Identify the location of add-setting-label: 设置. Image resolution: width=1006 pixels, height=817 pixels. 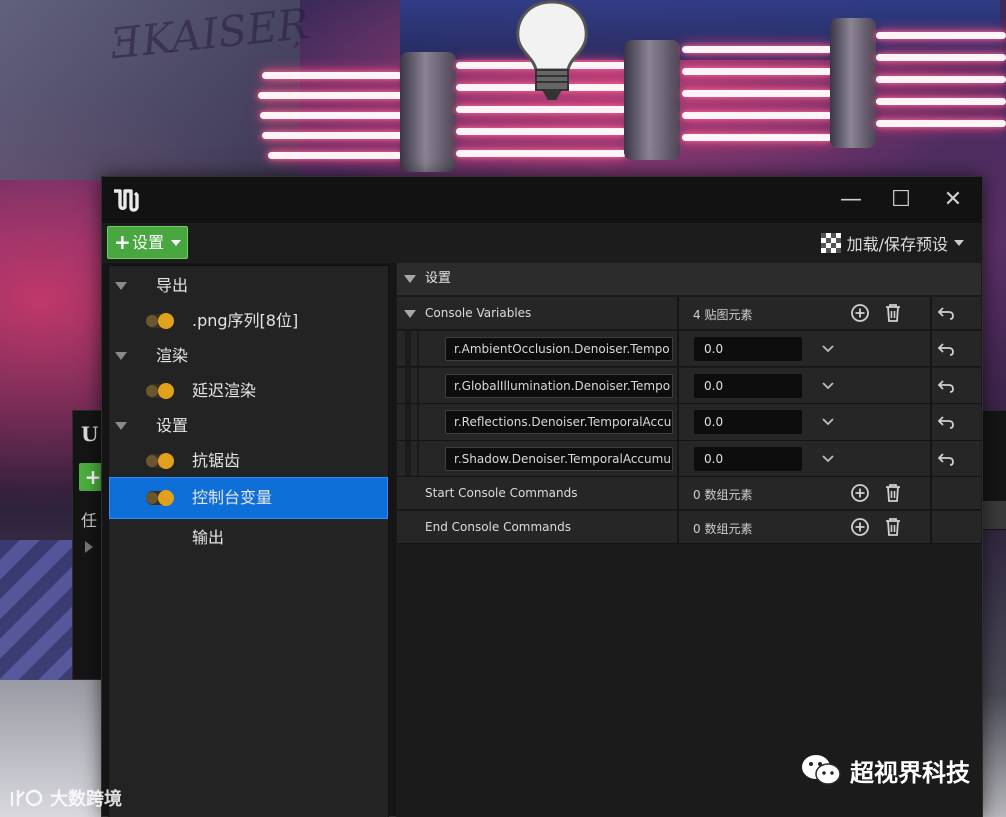
(148, 242).